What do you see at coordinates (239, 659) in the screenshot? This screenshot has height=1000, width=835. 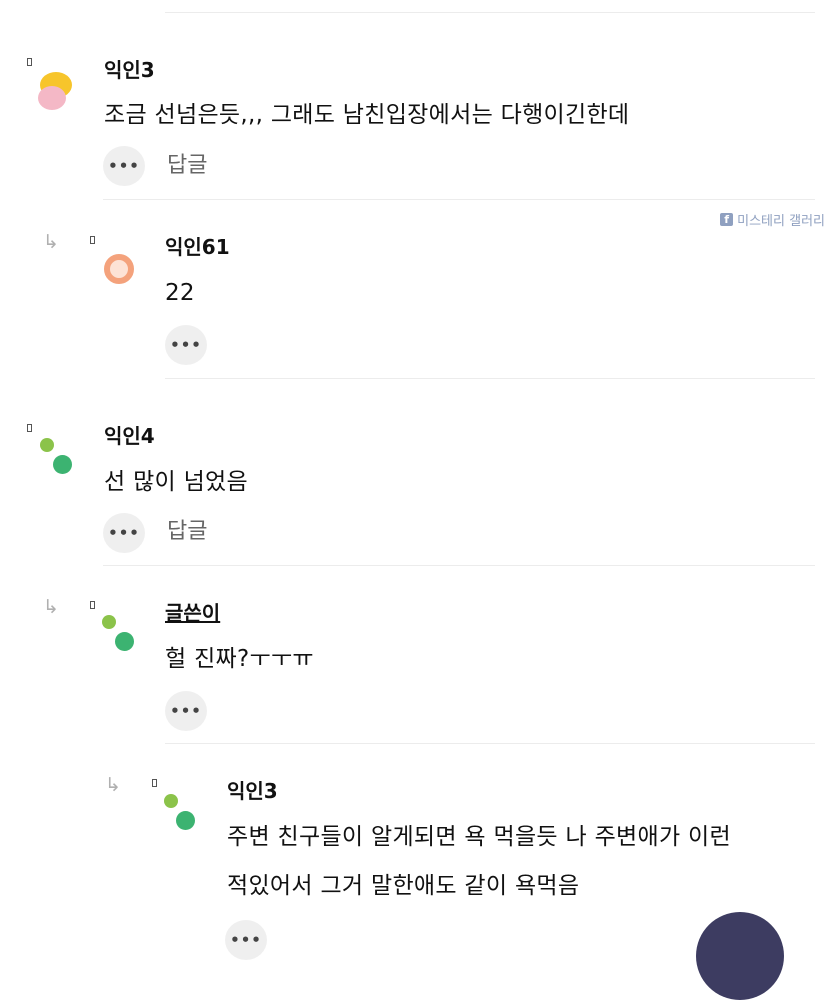 I see `comment-text: 헐 진짜?ㅜㅜㅠ` at bounding box center [239, 659].